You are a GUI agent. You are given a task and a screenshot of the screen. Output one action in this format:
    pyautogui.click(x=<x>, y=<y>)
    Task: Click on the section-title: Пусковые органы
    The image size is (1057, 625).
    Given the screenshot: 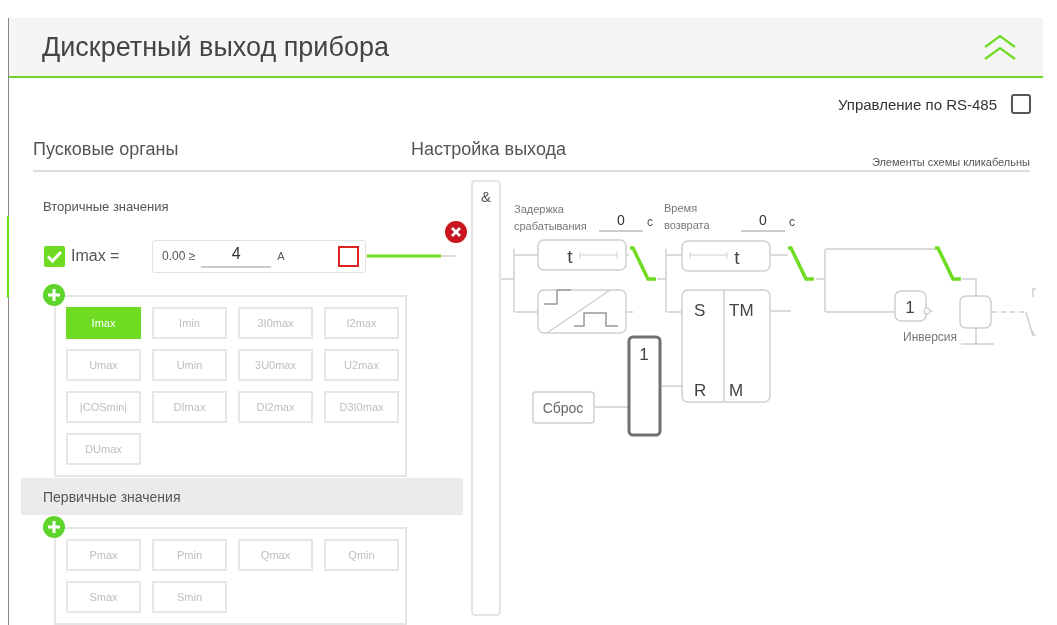 What is the action you would take?
    pyautogui.click(x=106, y=150)
    